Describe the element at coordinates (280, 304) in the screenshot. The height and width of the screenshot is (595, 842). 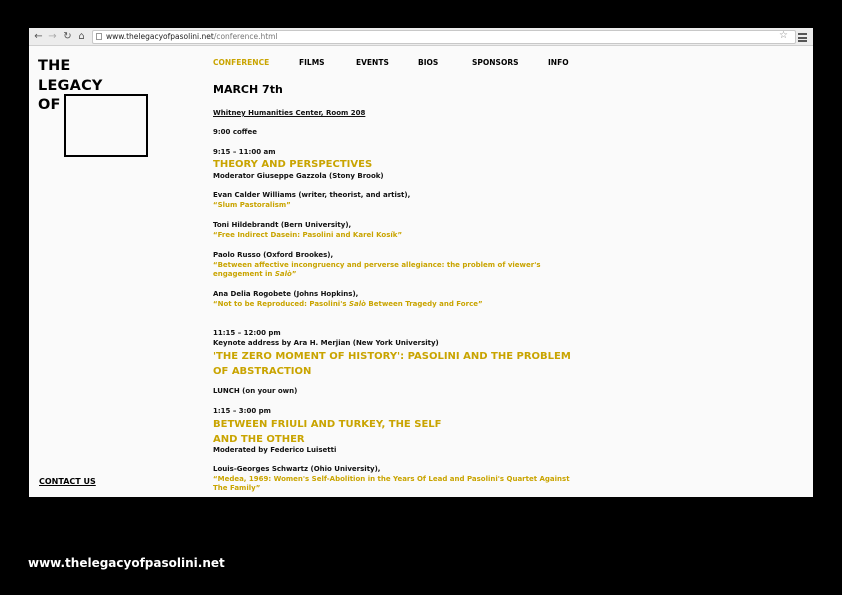
I see `paper4-title-a: “Not to be Reproduced: Pasolini's` at that location.